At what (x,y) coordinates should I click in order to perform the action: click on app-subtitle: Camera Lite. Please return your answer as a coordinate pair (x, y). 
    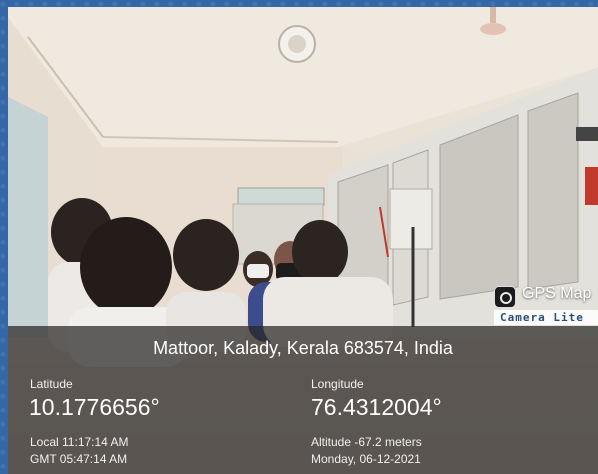
    Looking at the image, I should click on (546, 317).